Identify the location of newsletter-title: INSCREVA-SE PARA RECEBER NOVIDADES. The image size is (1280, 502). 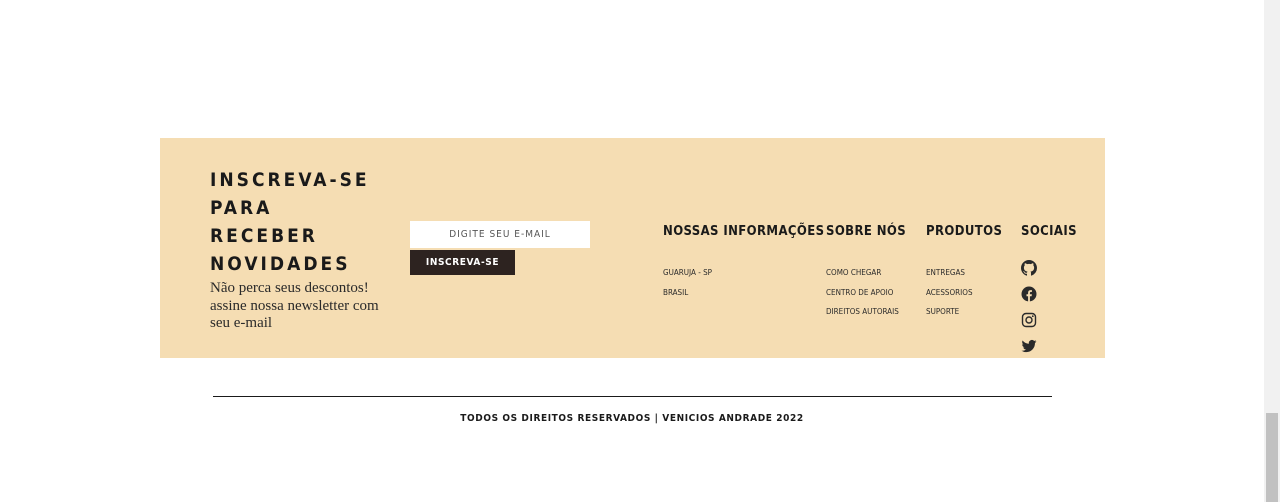
(310, 222).